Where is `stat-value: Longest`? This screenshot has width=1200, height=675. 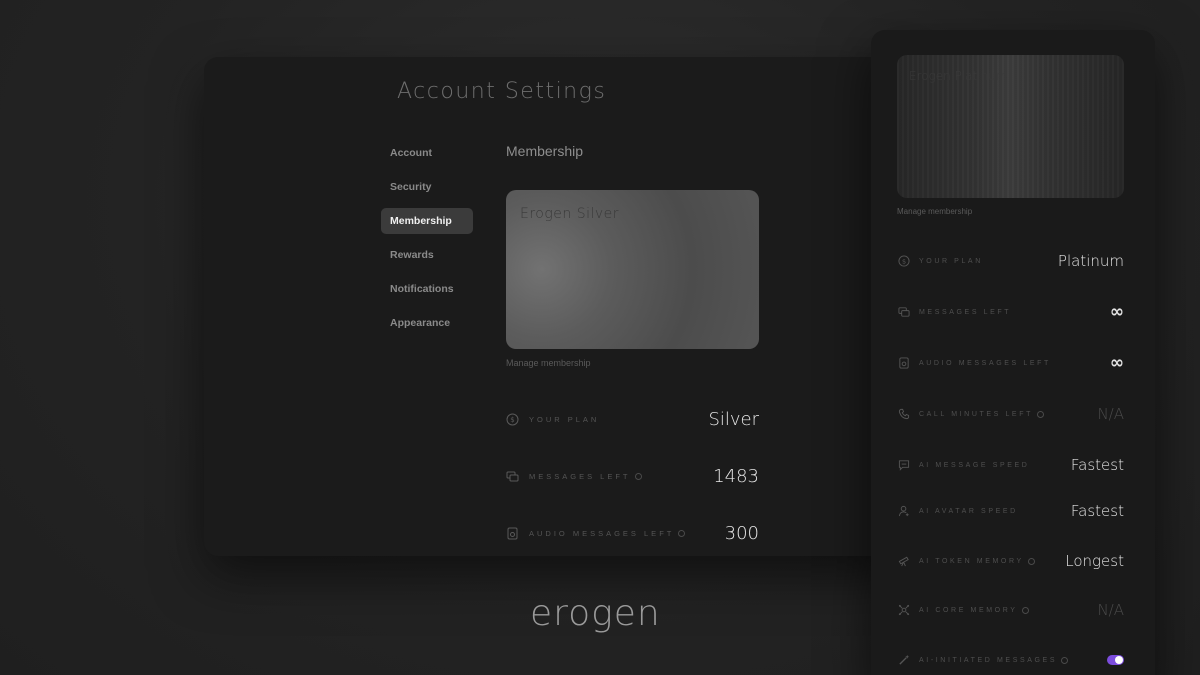
stat-value: Longest is located at coordinates (1094, 561).